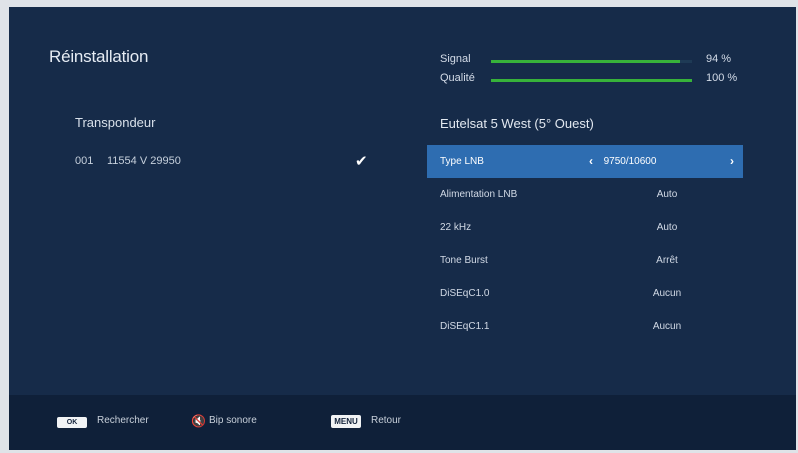 The image size is (798, 453). Describe the element at coordinates (667, 260) in the screenshot. I see `setting-value: Arrêt` at that location.